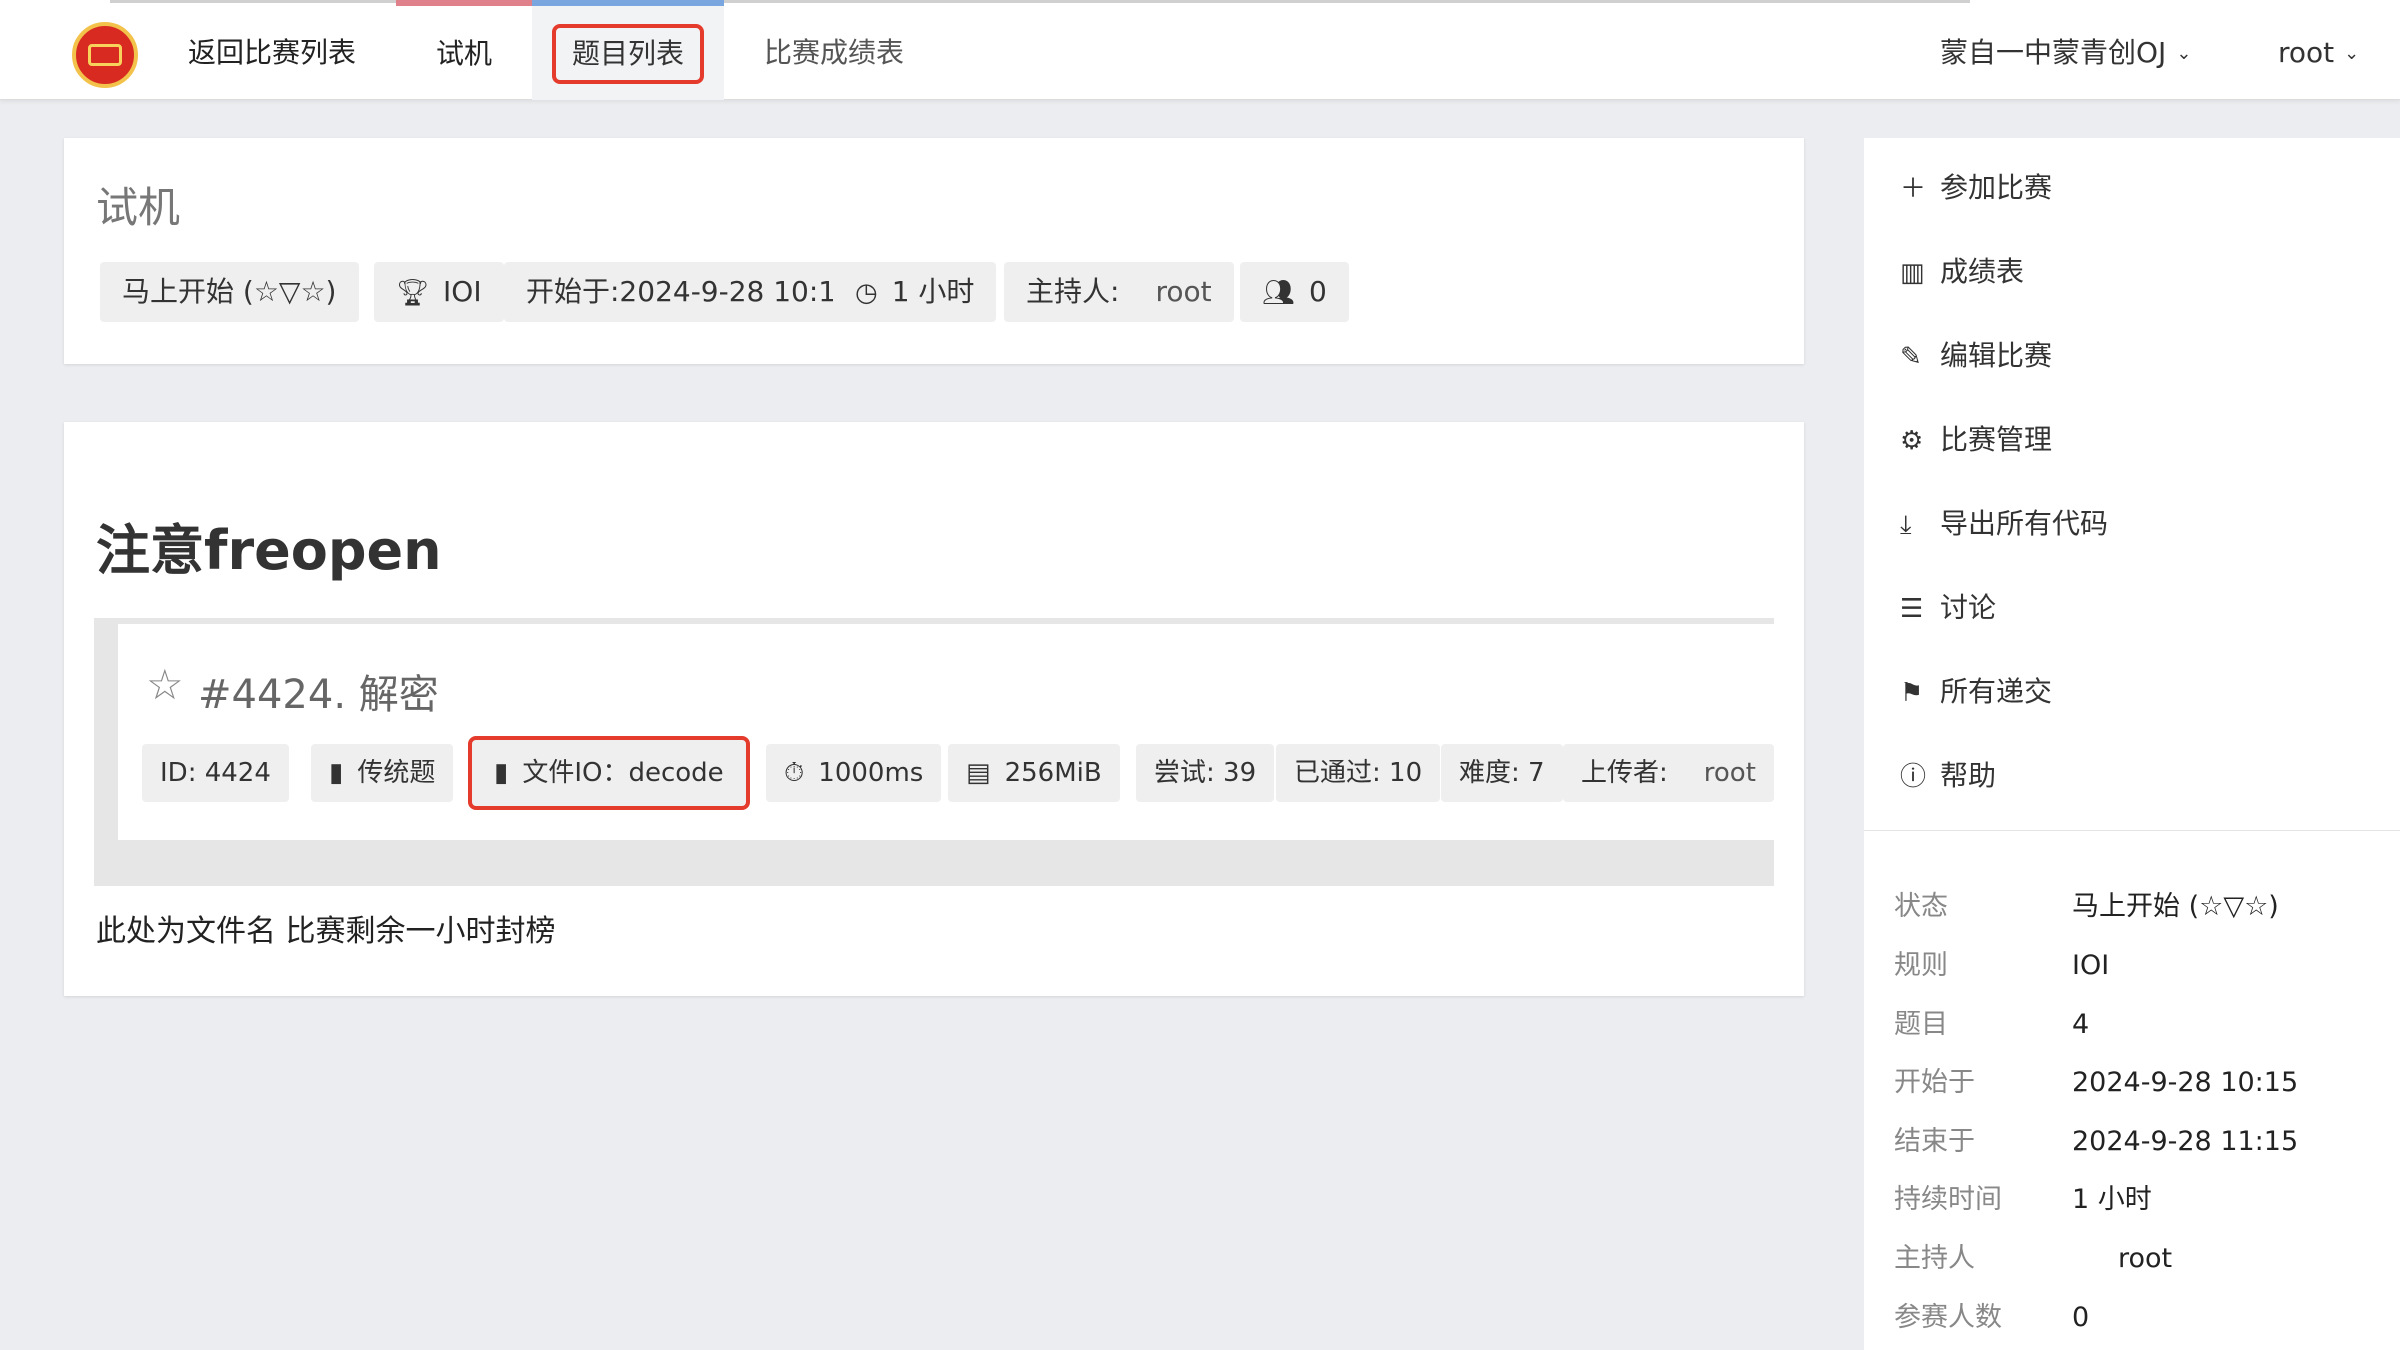 The width and height of the screenshot is (2400, 1350). I want to click on menu-export-code: ⤓ 导出所有代码, so click(2004, 524).